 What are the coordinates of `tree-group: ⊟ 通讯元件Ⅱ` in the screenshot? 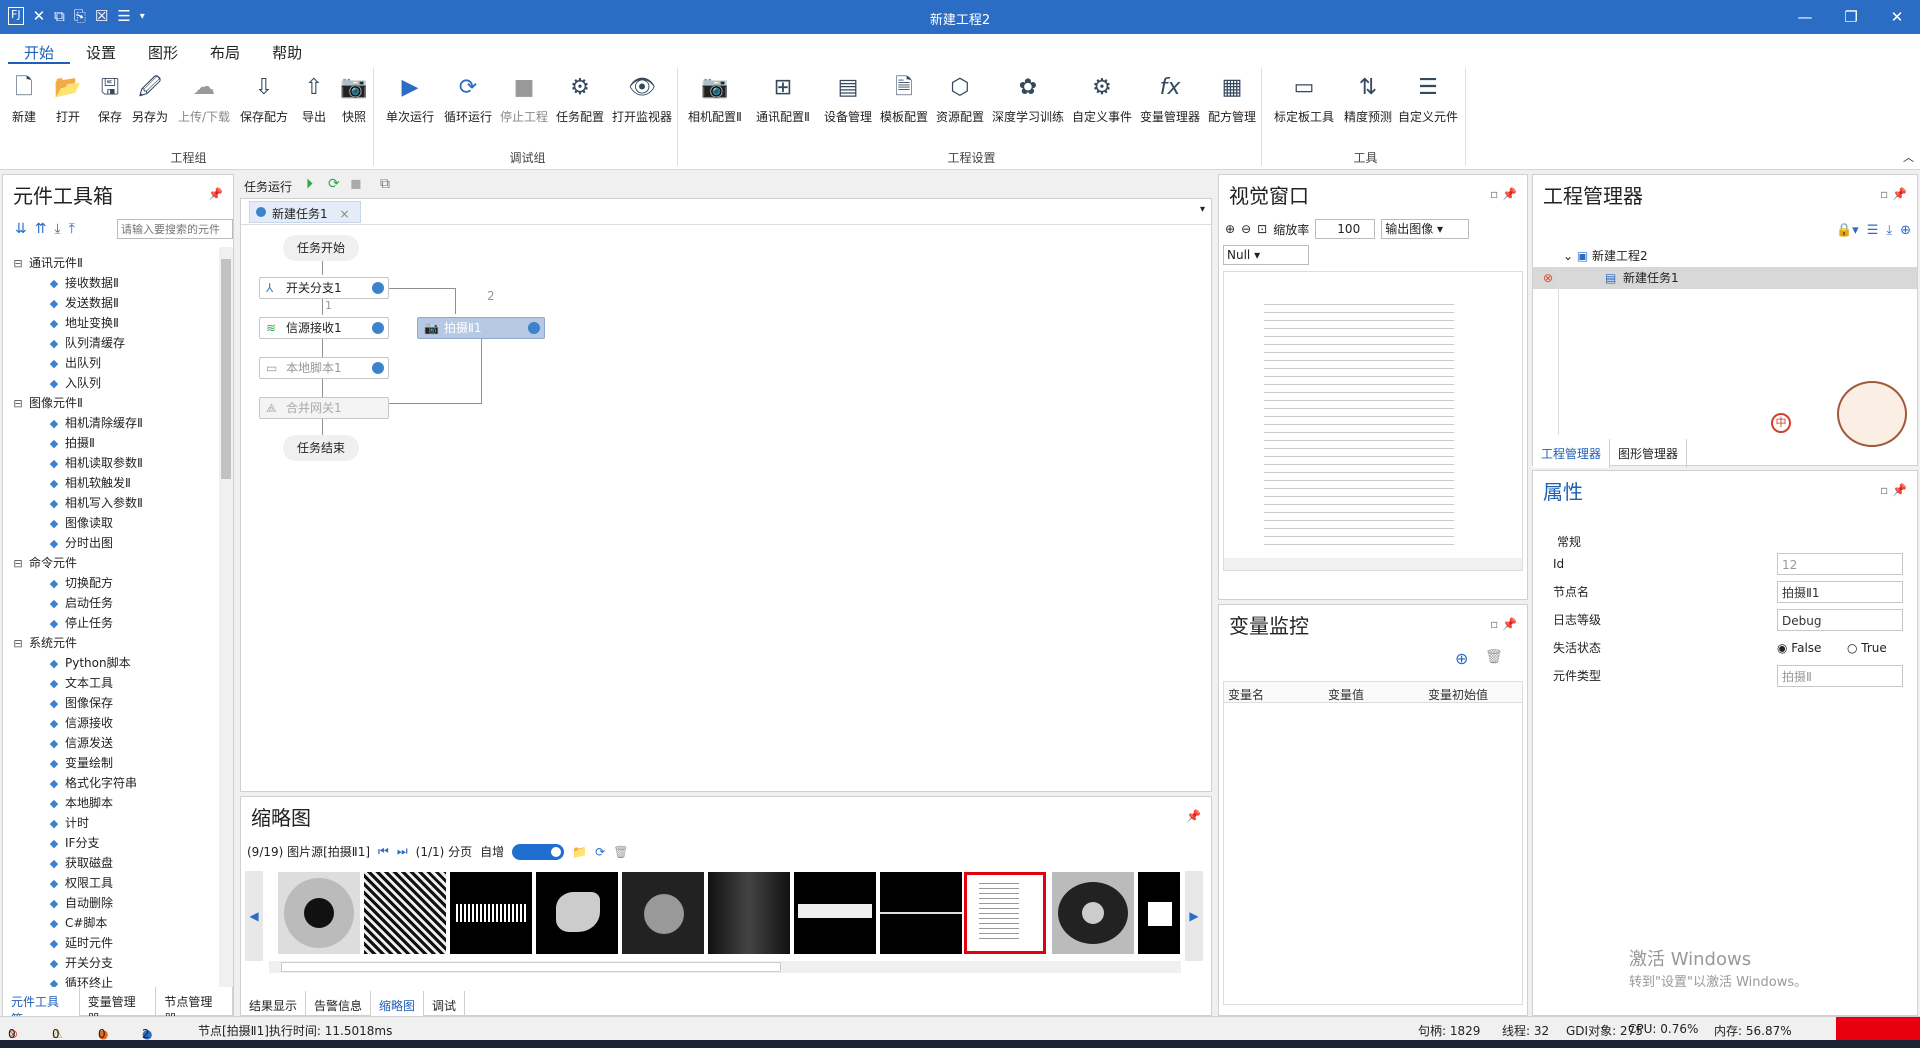 It's located at (113, 263).